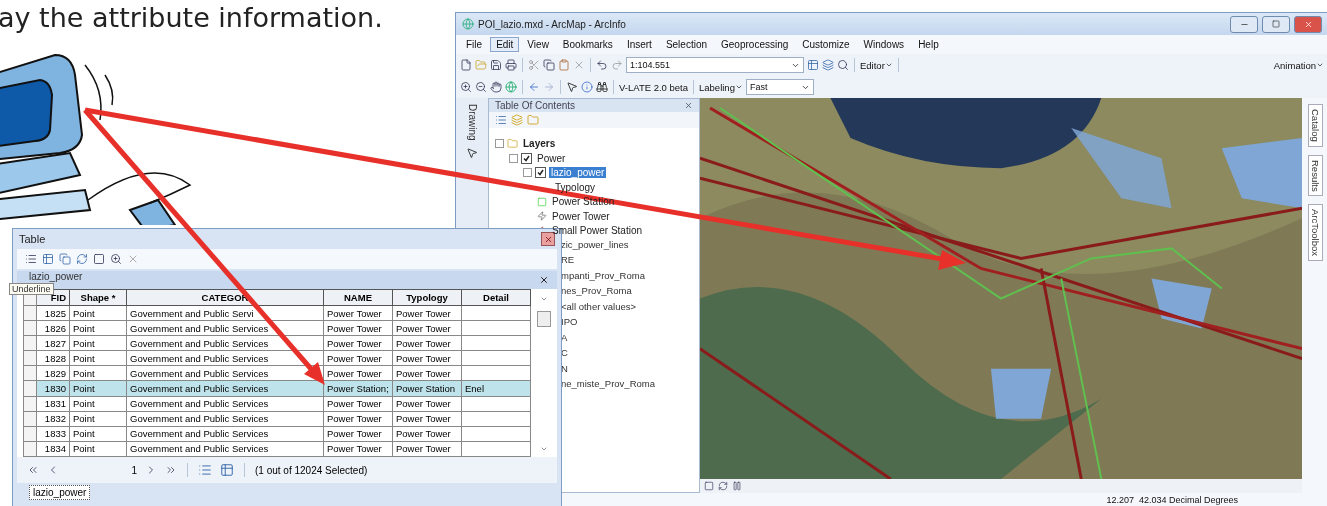 Image resolution: width=1327 pixels, height=506 pixels. I want to click on menu-item: Insert, so click(639, 44).